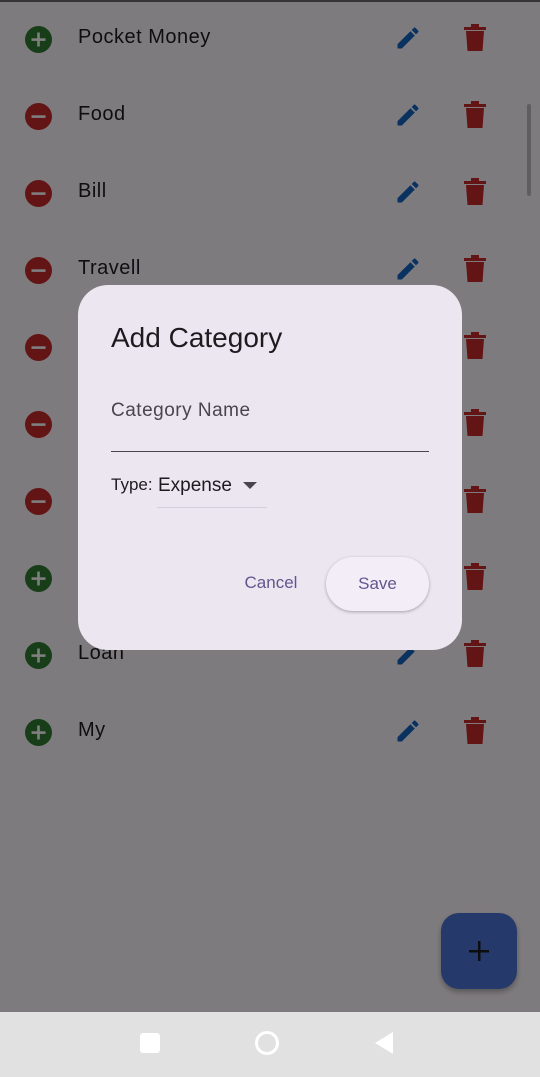 Image resolution: width=540 pixels, height=1077 pixels. I want to click on recent-apps-icon, so click(150, 1043).